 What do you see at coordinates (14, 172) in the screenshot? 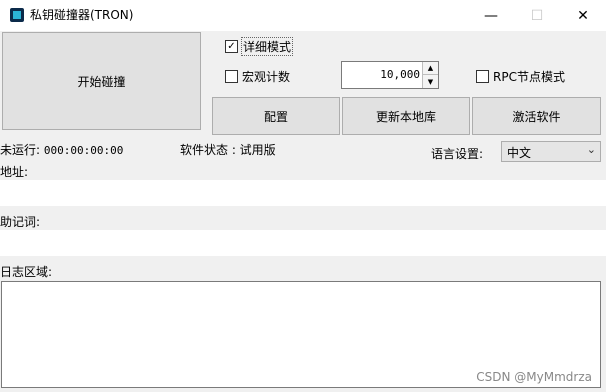
I see `address-label: 地址:` at bounding box center [14, 172].